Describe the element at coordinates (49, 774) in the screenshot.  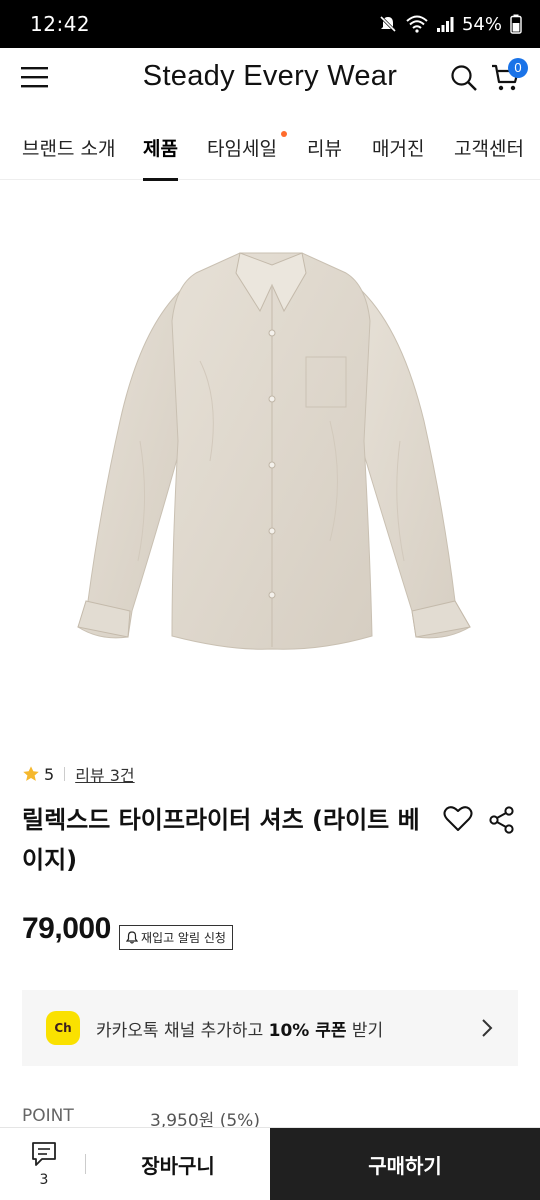
I see `rating-value: 5` at that location.